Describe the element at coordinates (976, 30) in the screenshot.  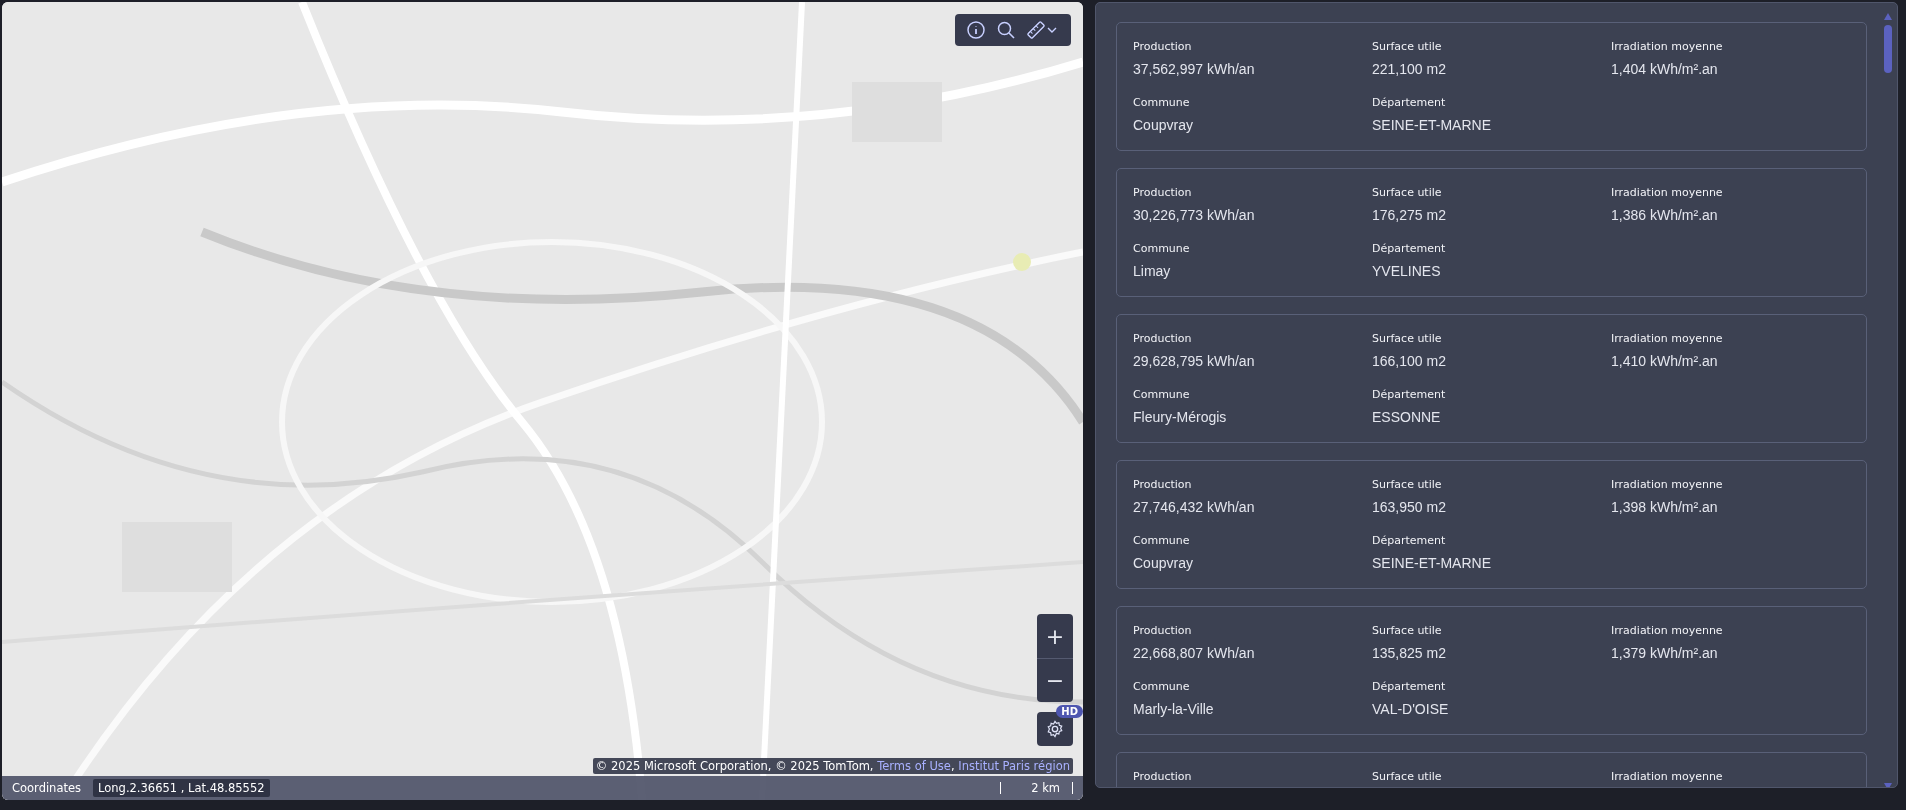
I see `info-icon` at that location.